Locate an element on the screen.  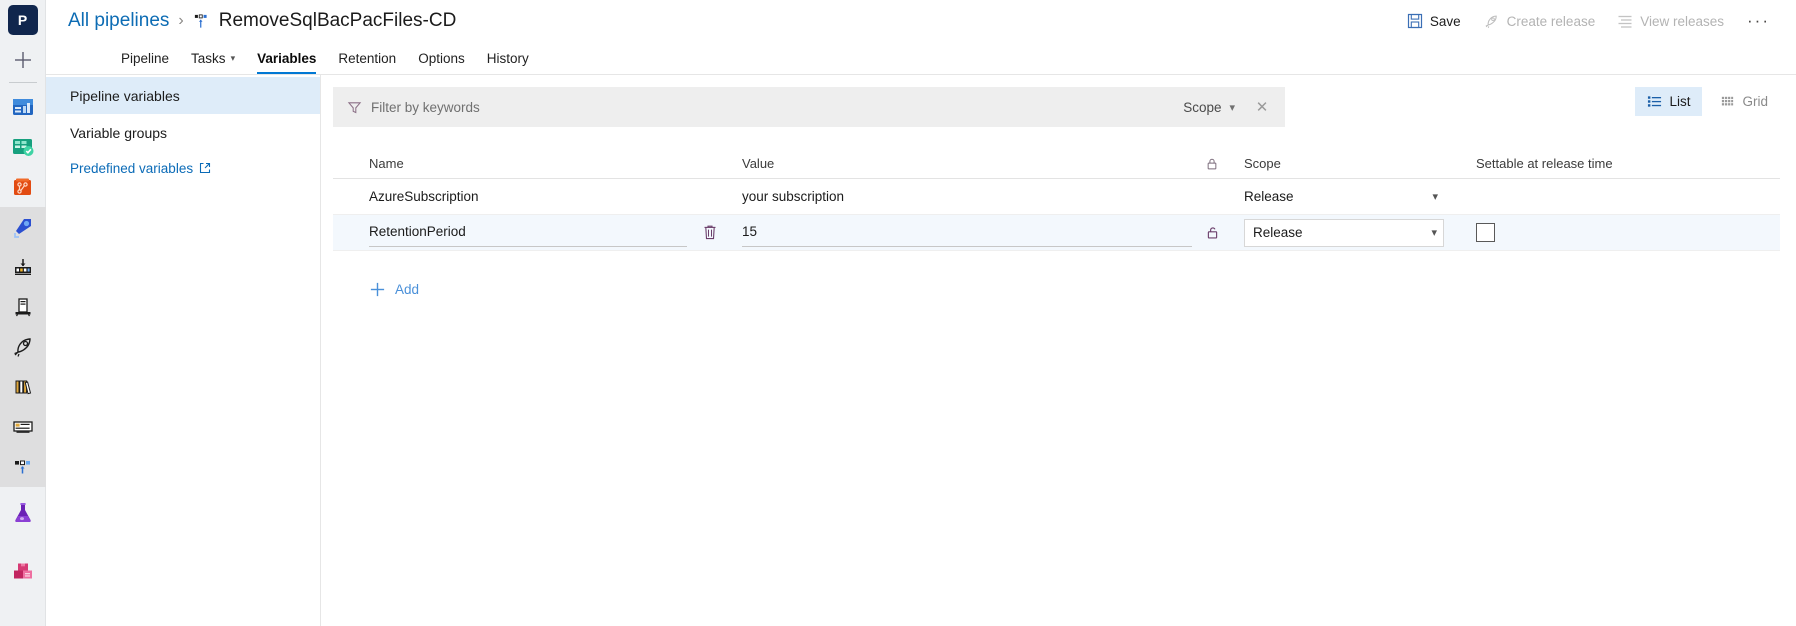
tab-variables: Variables is located at coordinates (286, 62).